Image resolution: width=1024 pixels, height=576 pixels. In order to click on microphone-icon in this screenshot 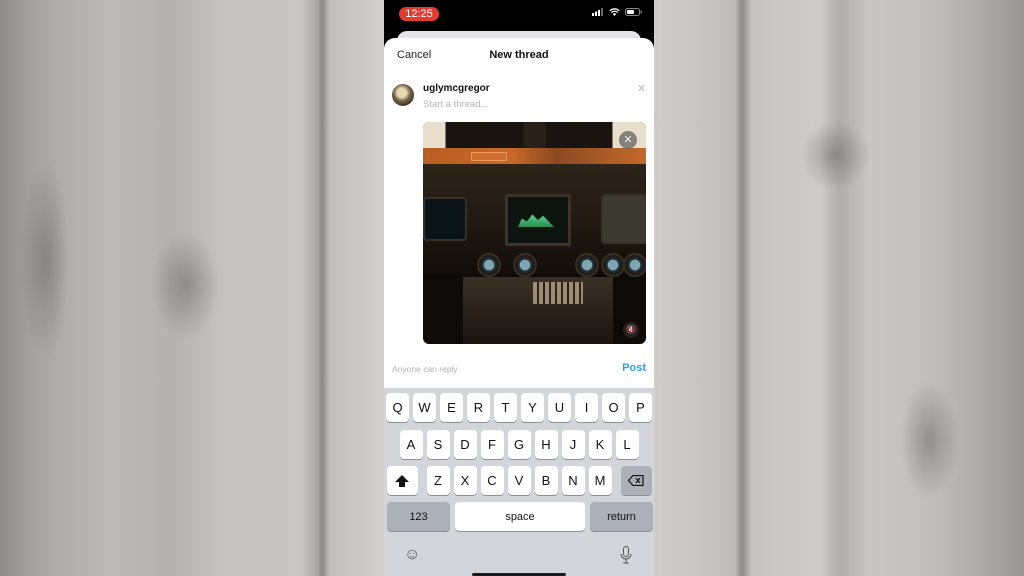, I will do `click(626, 557)`.